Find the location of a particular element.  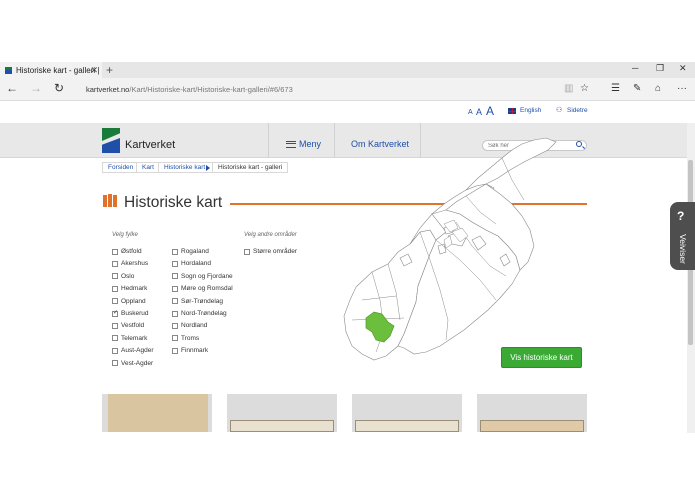

show-maps-button: Vis historiske kart is located at coordinates (541, 357).